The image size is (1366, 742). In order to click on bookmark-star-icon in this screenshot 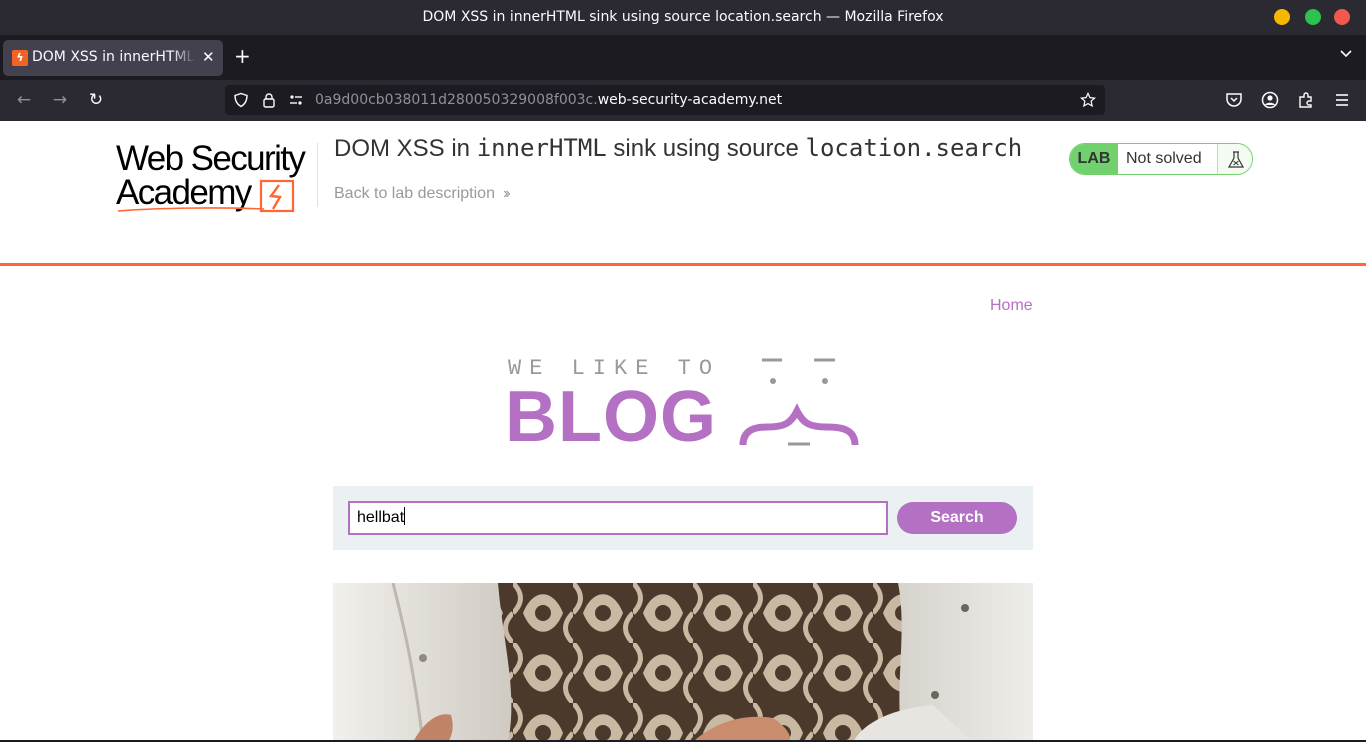, I will do `click(1088, 100)`.